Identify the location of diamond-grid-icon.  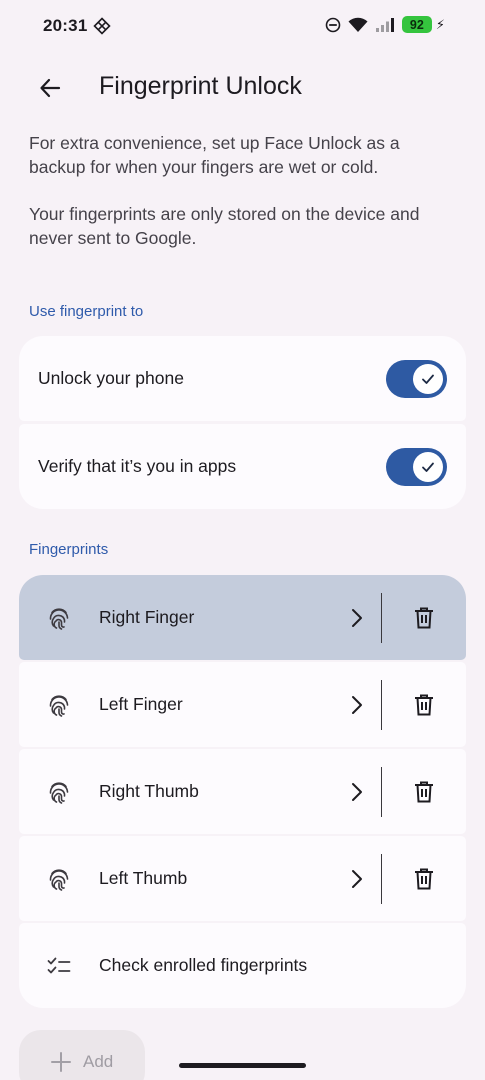
(102, 26).